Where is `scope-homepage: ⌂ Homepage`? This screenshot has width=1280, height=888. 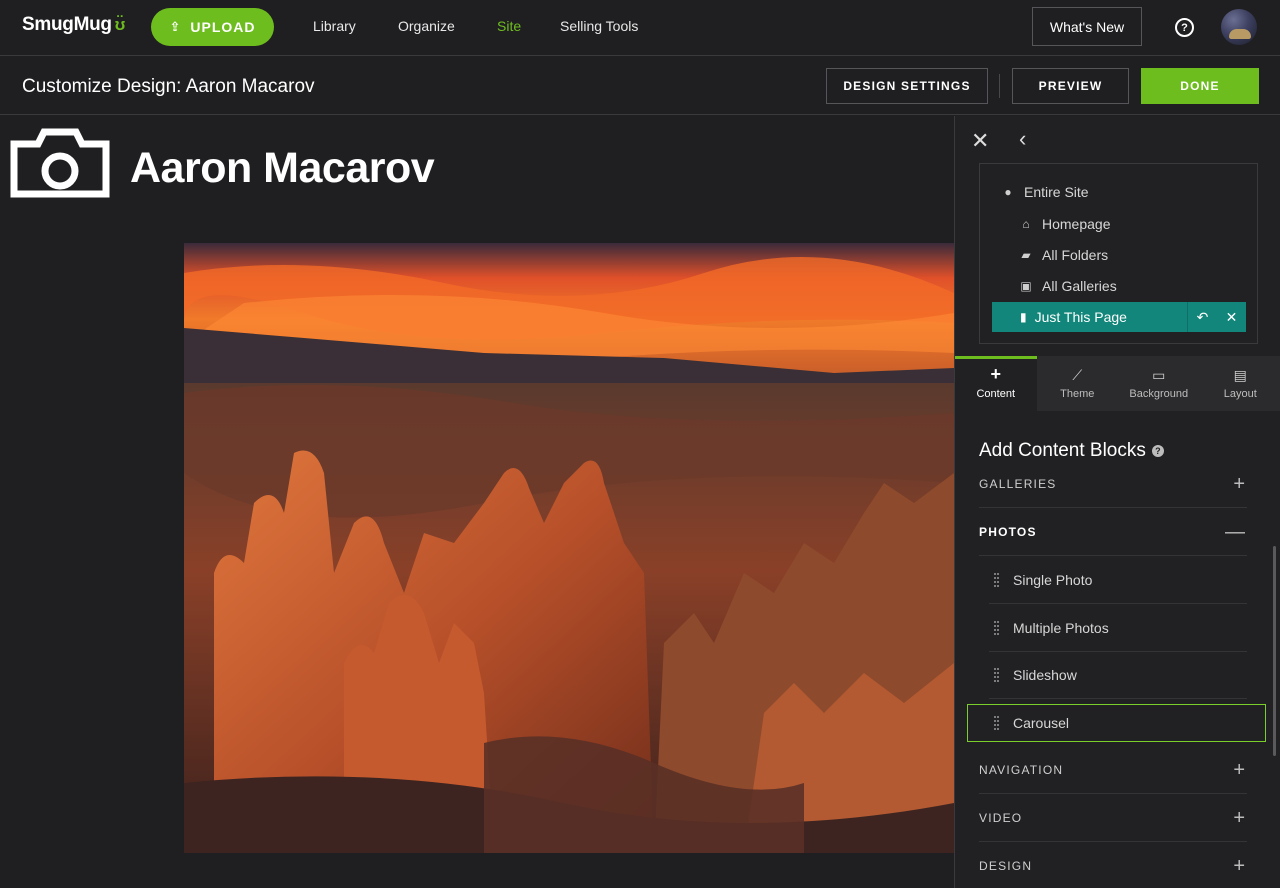
scope-homepage: ⌂ Homepage is located at coordinates (1064, 224).